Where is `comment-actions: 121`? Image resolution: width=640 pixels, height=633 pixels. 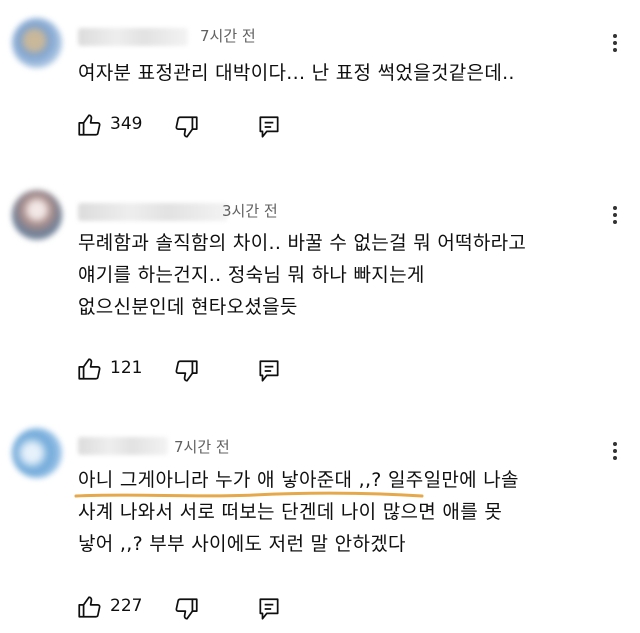 comment-actions: 121 is located at coordinates (226, 371).